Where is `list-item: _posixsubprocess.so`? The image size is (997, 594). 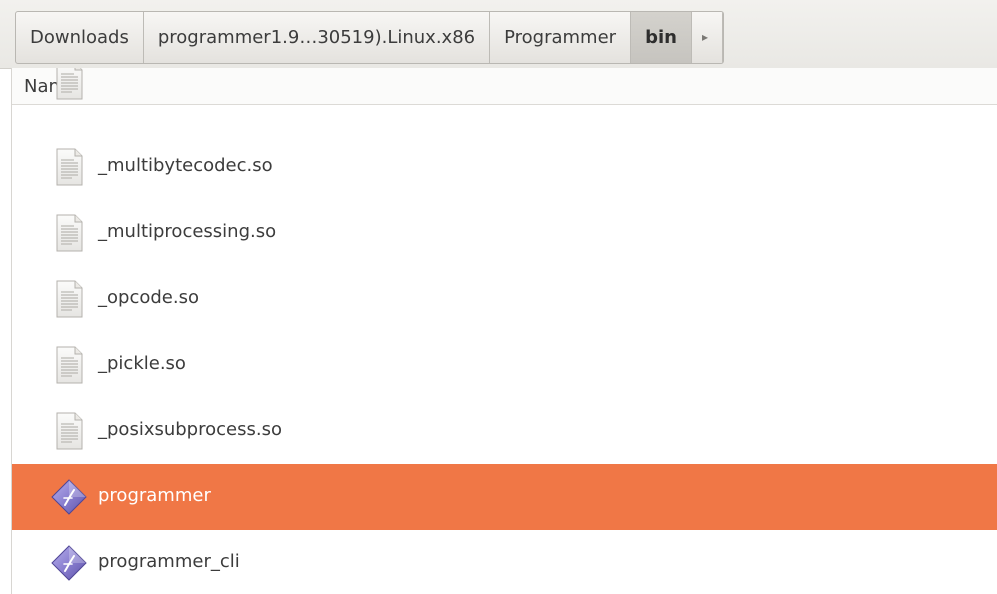
list-item: _posixsubprocess.so is located at coordinates (504, 431).